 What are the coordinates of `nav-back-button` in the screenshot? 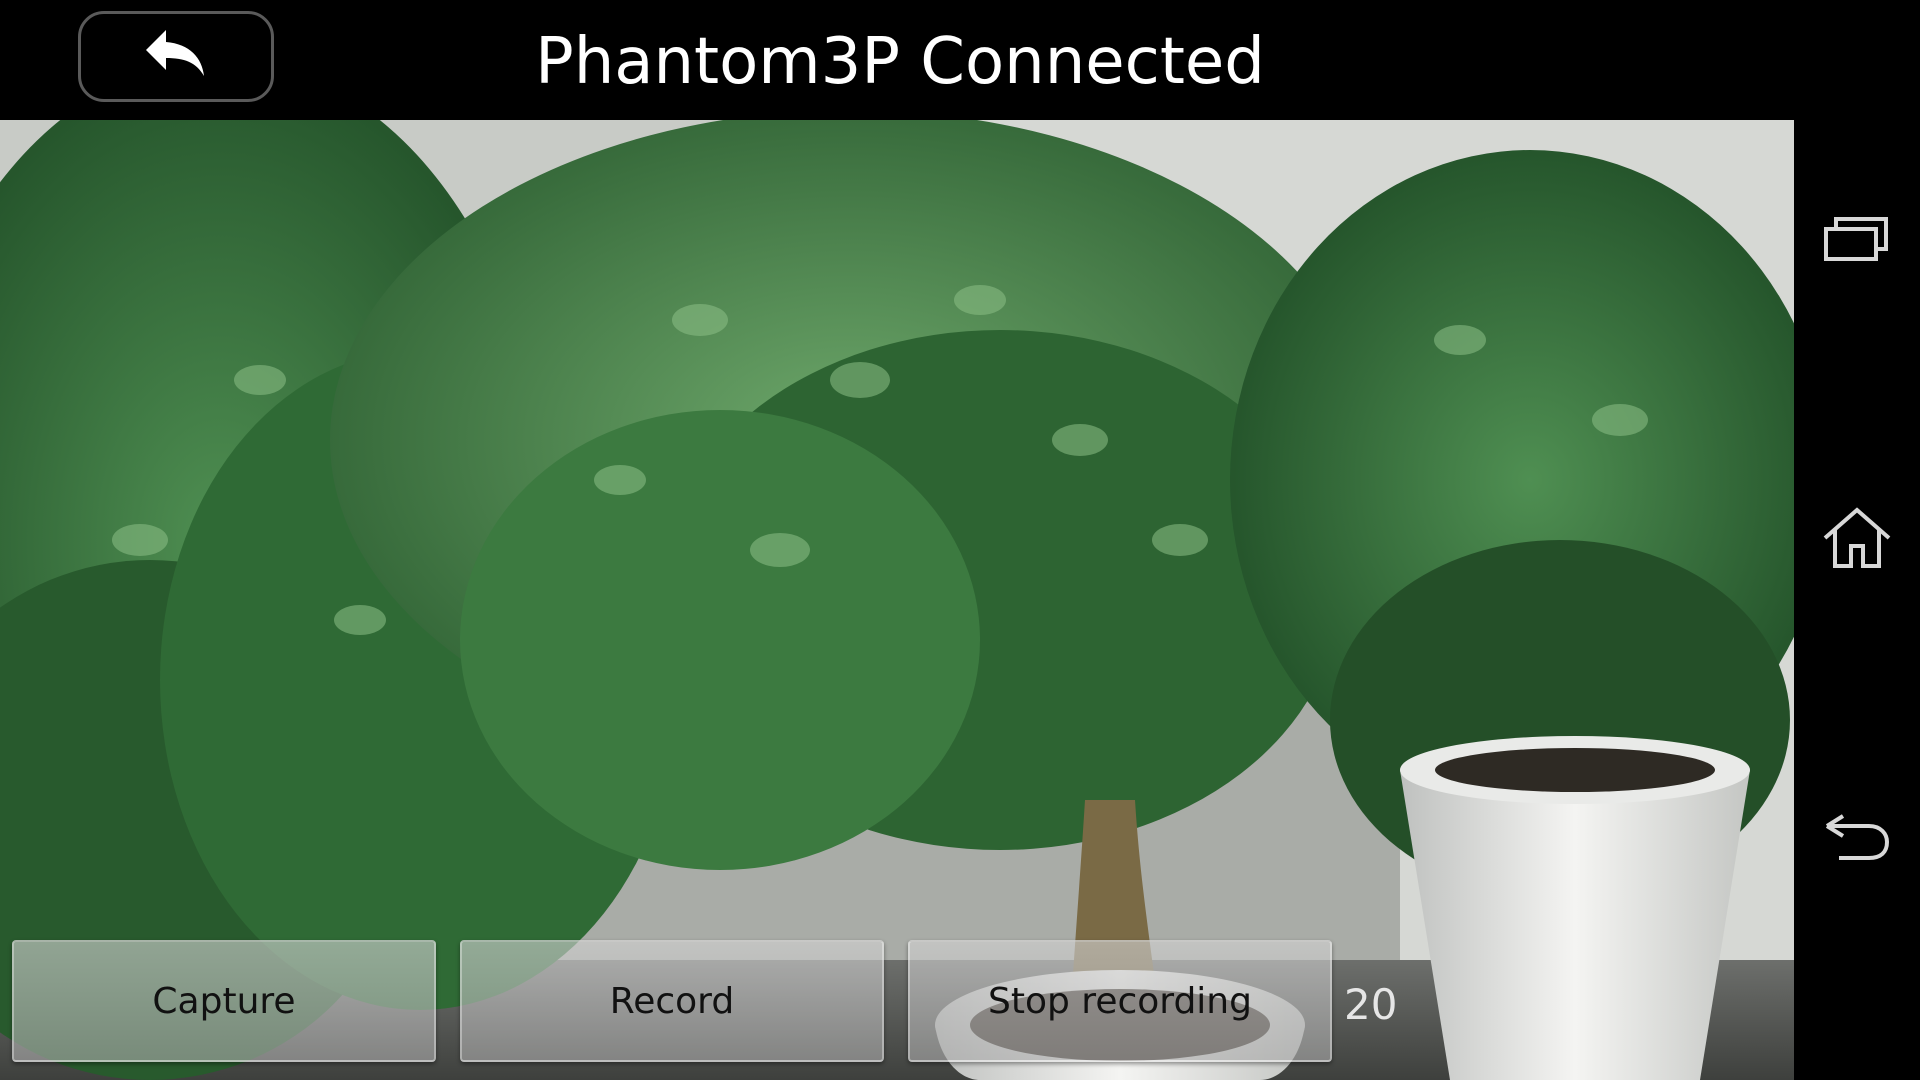 It's located at (1857, 840).